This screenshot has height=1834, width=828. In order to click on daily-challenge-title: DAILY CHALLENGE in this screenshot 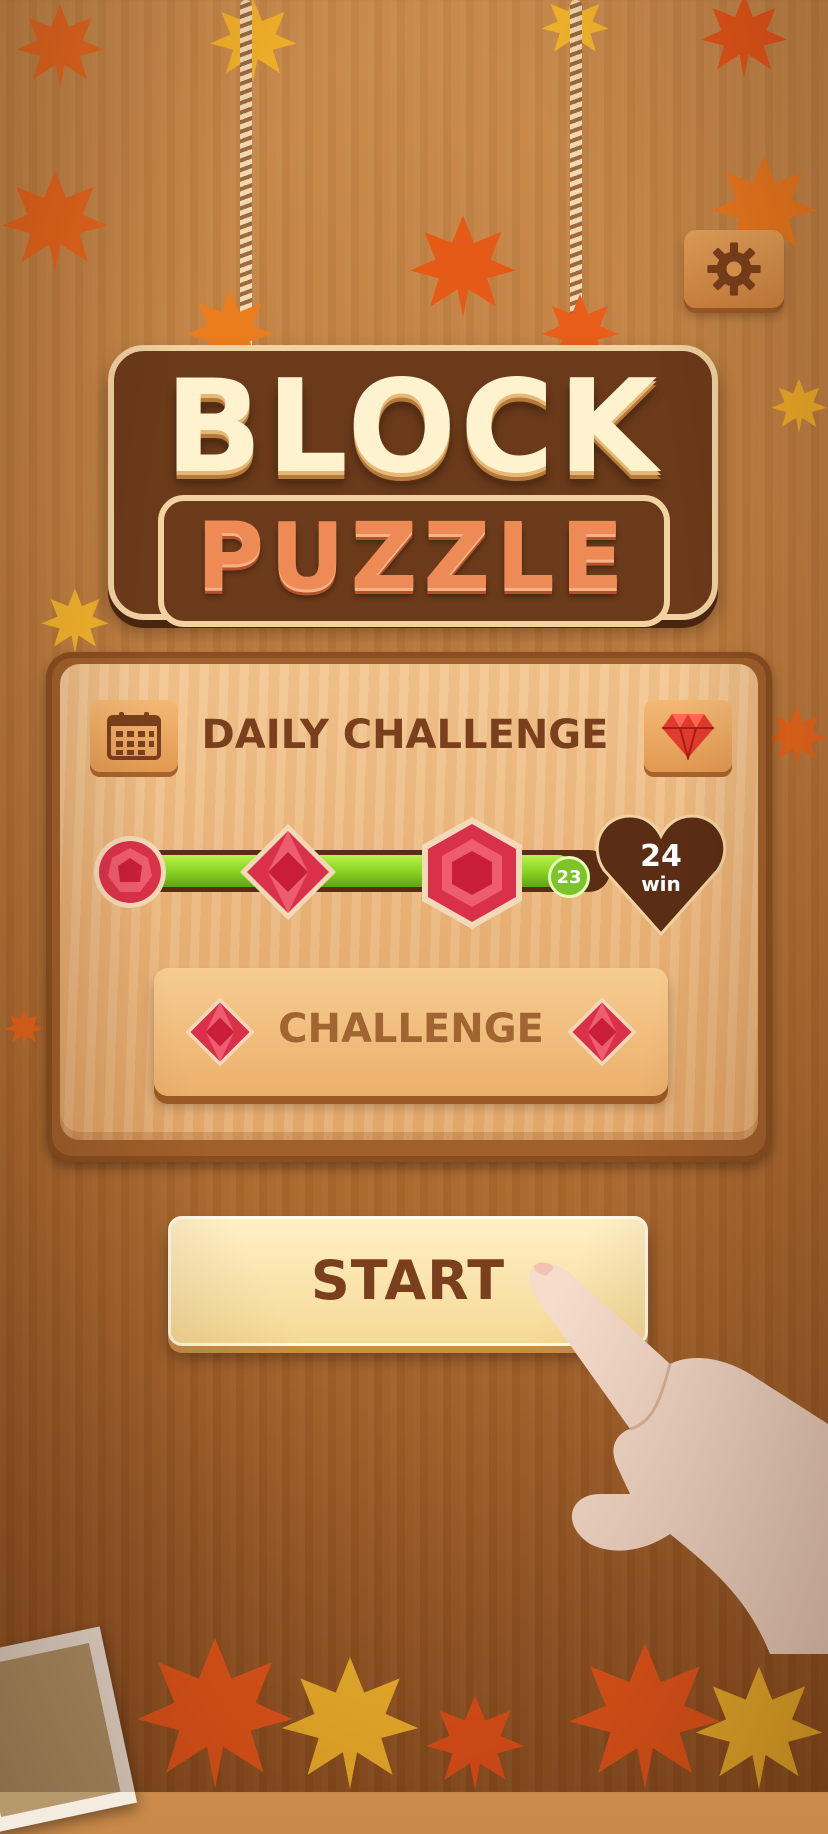, I will do `click(405, 735)`.